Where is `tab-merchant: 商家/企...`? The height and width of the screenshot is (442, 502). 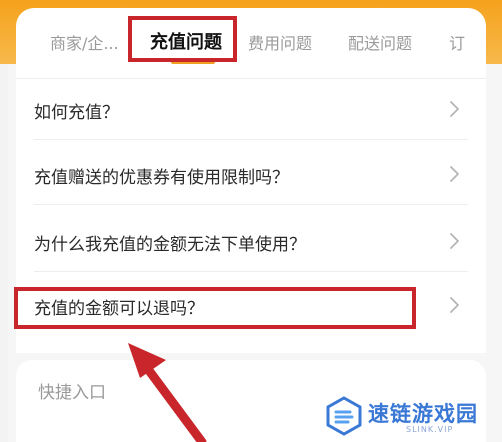
tab-merchant: 商家/企... is located at coordinates (84, 42).